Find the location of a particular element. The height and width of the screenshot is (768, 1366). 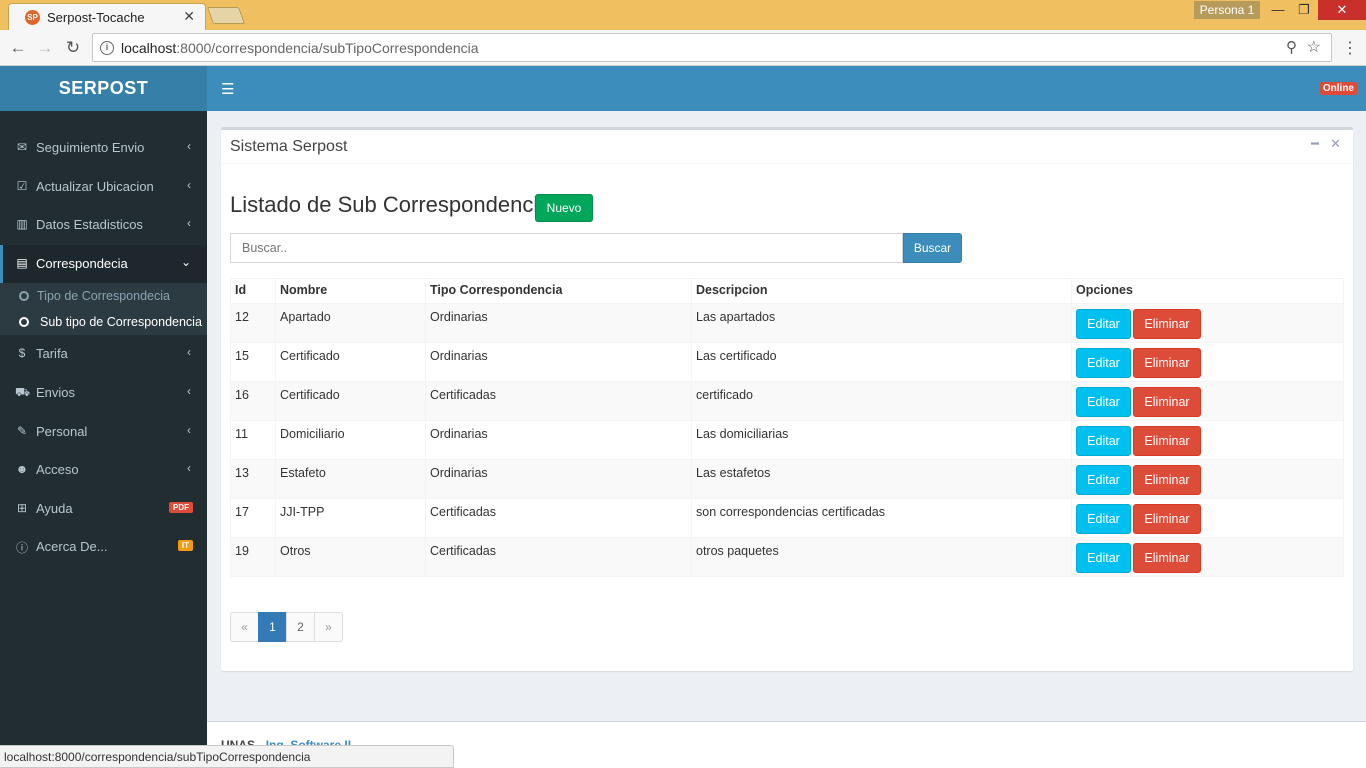

sidebar-item-tarifa: $ Tarifa ‹ is located at coordinates (103, 354).